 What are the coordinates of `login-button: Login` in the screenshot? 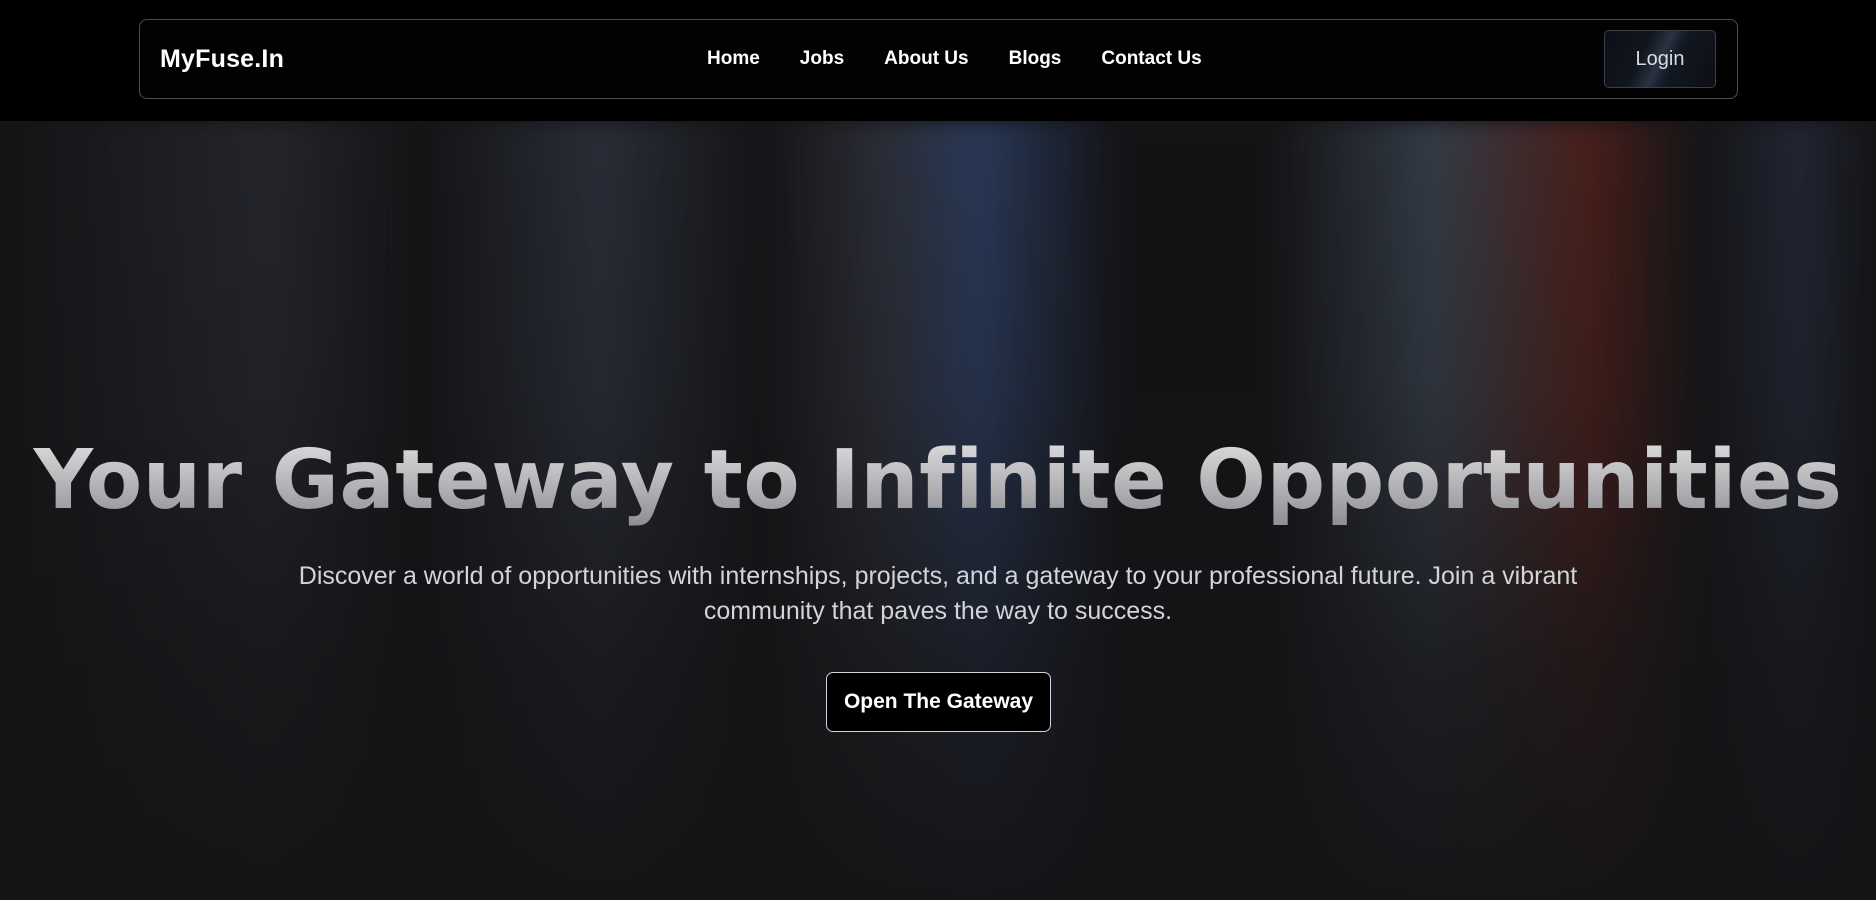 It's located at (1660, 59).